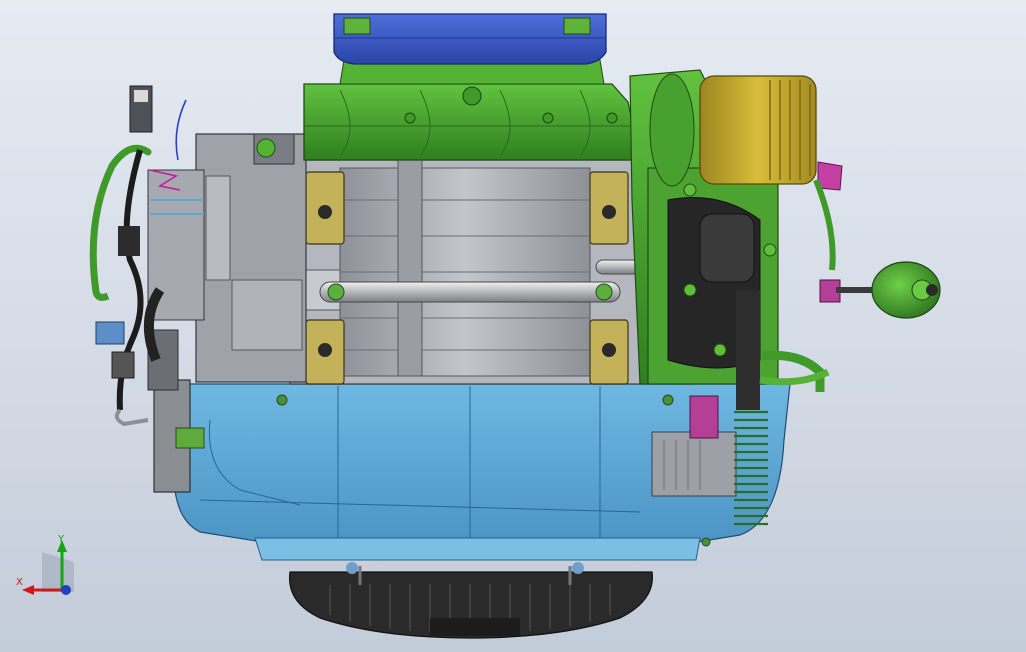 This screenshot has width=1026, height=652. Describe the element at coordinates (124, 232) in the screenshot. I see `harness-connectors` at that location.